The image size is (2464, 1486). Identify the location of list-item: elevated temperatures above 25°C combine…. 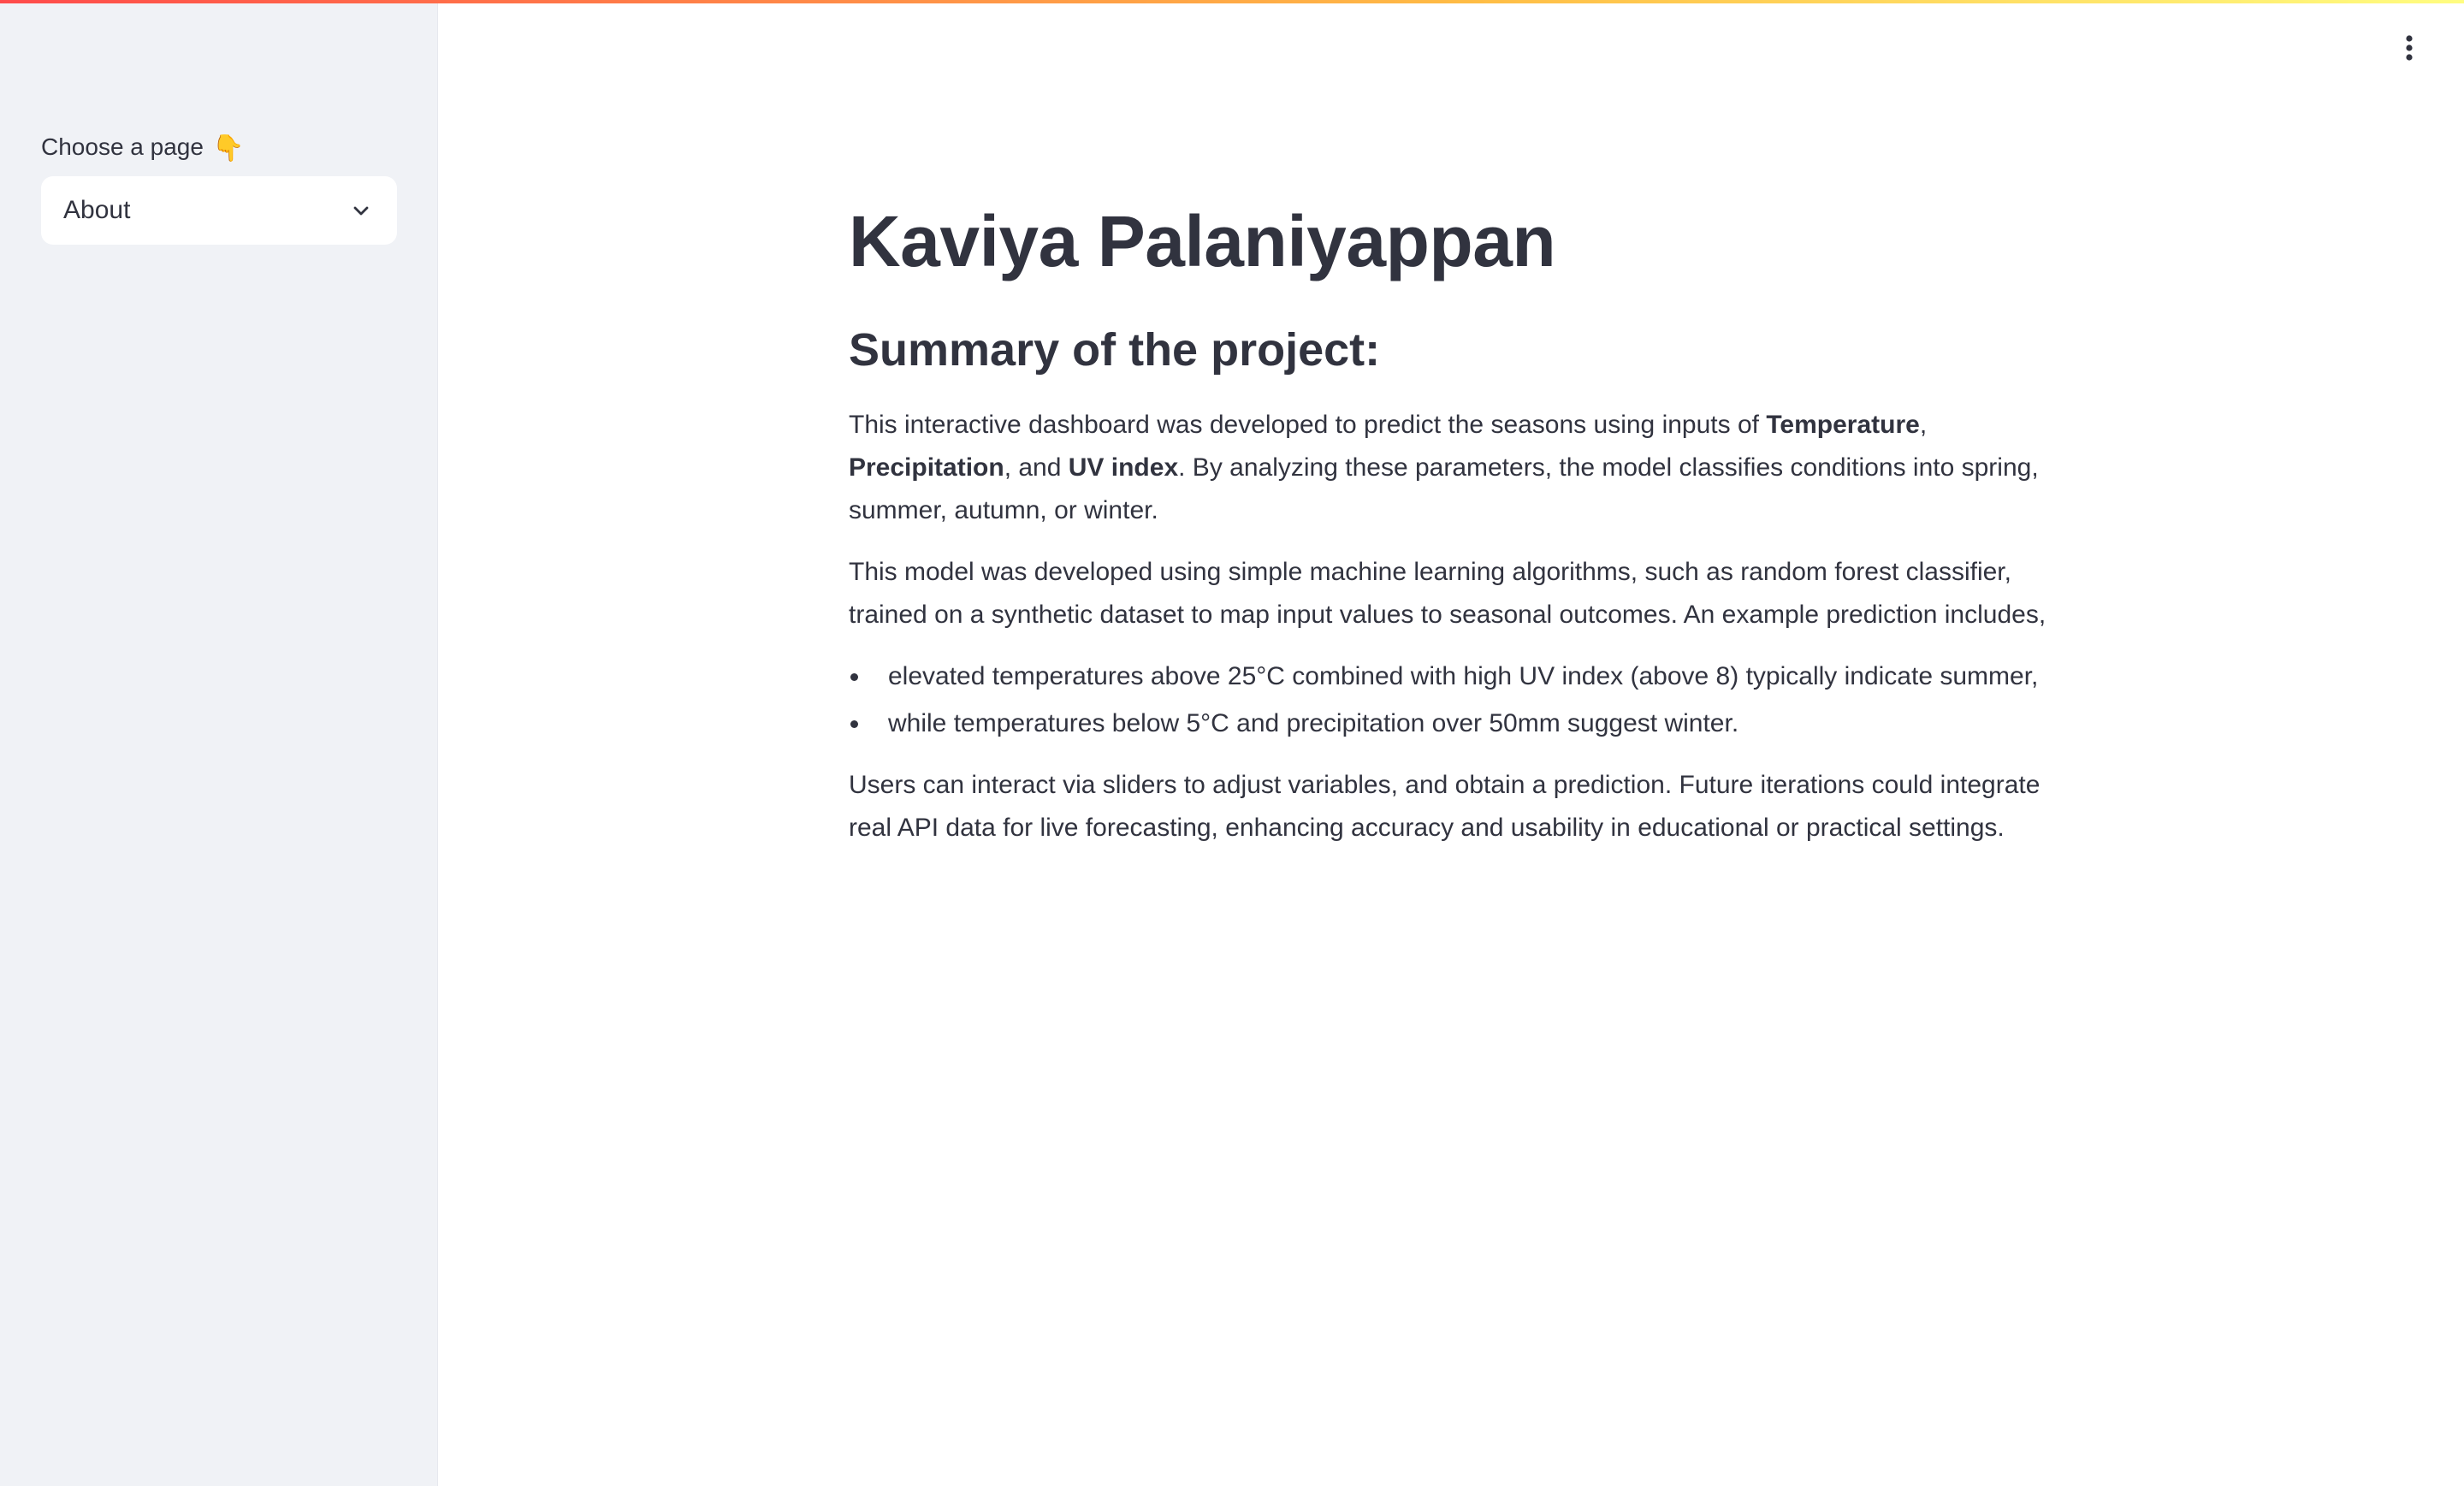
(1456, 676).